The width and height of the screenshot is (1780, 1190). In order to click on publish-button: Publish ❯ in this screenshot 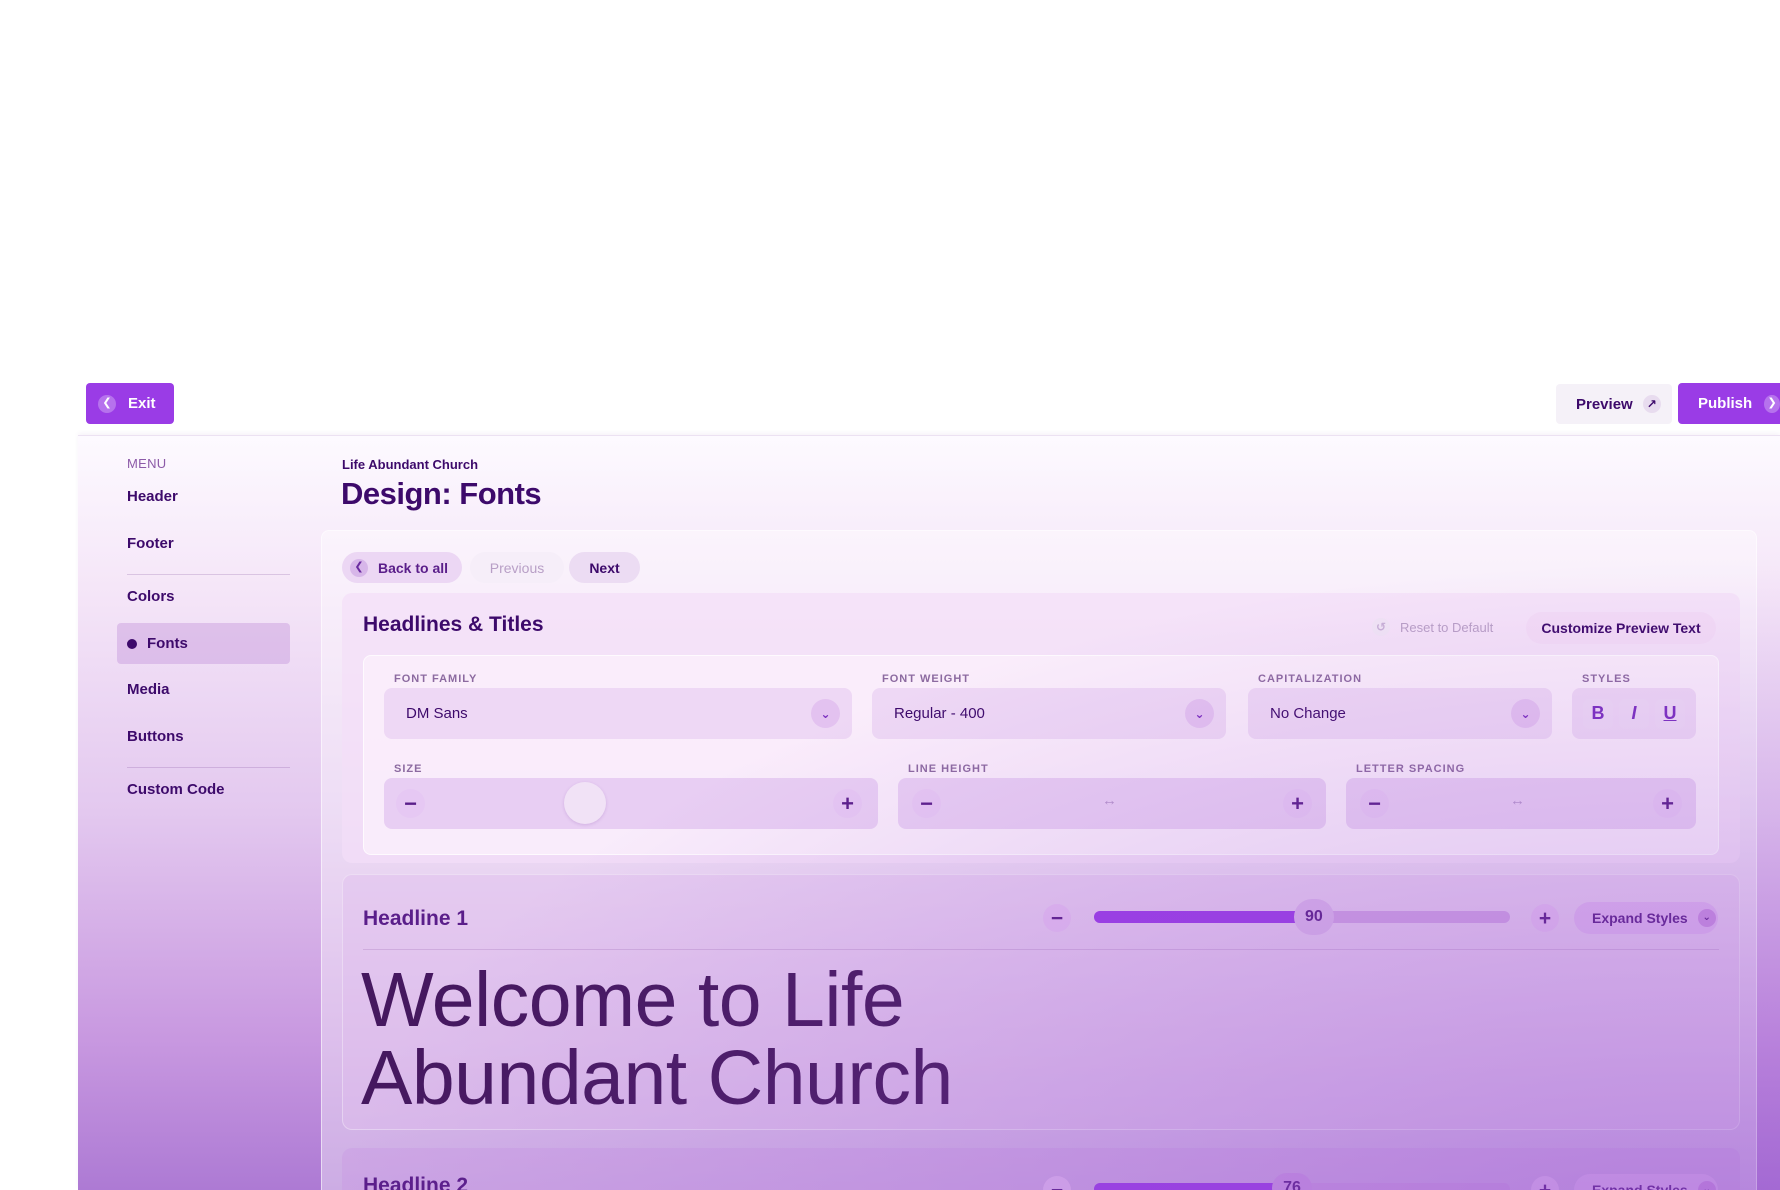, I will do `click(1729, 403)`.